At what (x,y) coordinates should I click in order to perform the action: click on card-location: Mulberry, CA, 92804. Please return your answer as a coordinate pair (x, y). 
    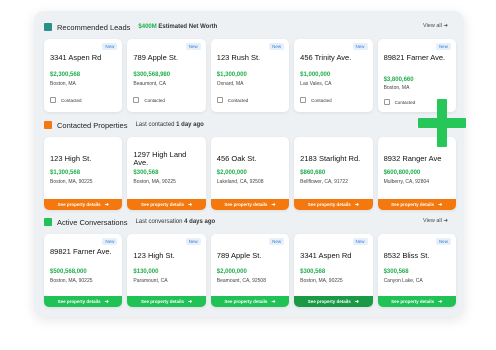
    Looking at the image, I should click on (406, 182).